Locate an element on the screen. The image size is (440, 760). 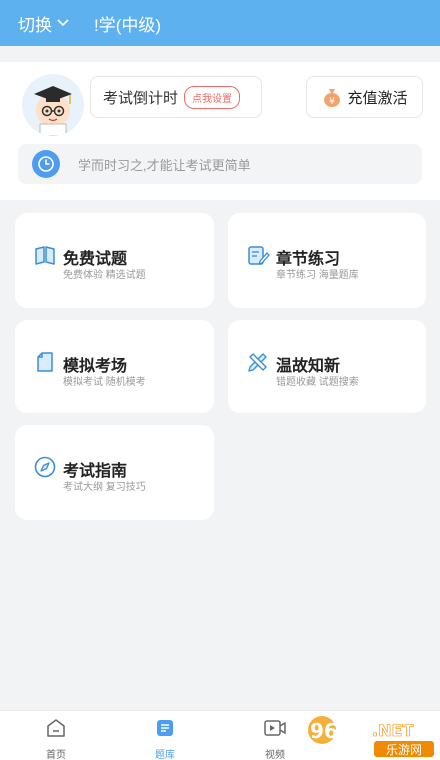
home-icon is located at coordinates (56, 728).